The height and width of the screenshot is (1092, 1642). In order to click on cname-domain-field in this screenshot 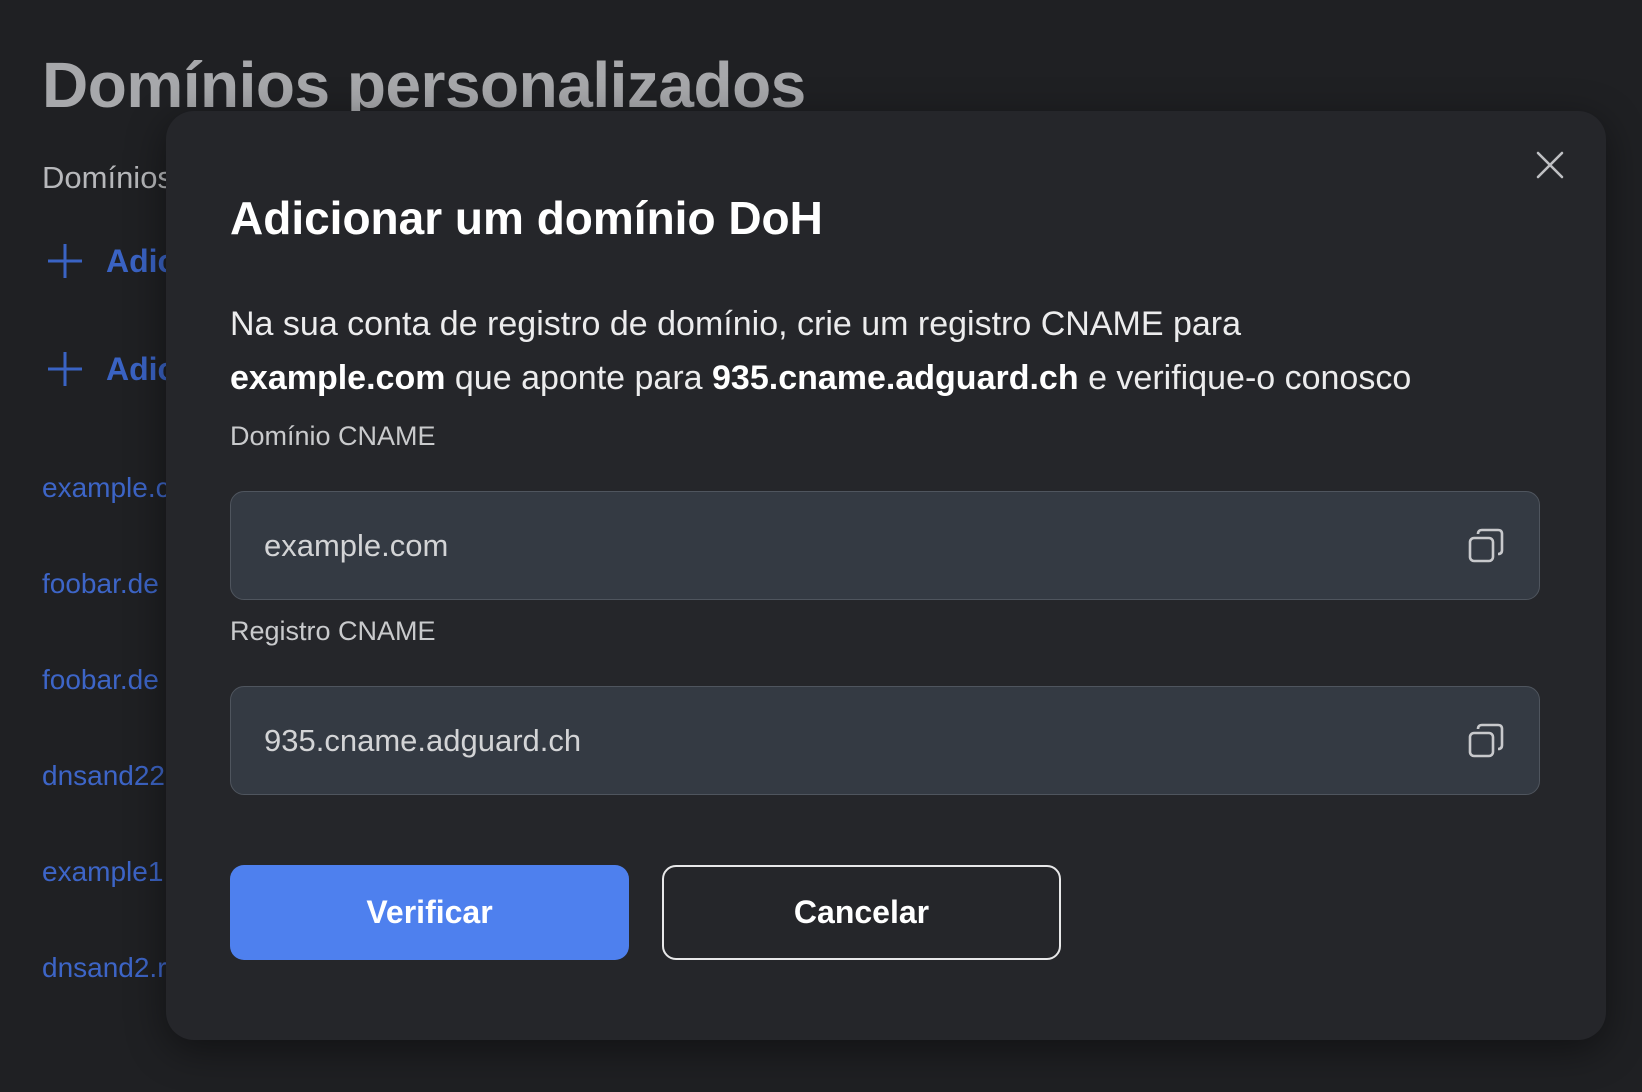, I will do `click(885, 545)`.